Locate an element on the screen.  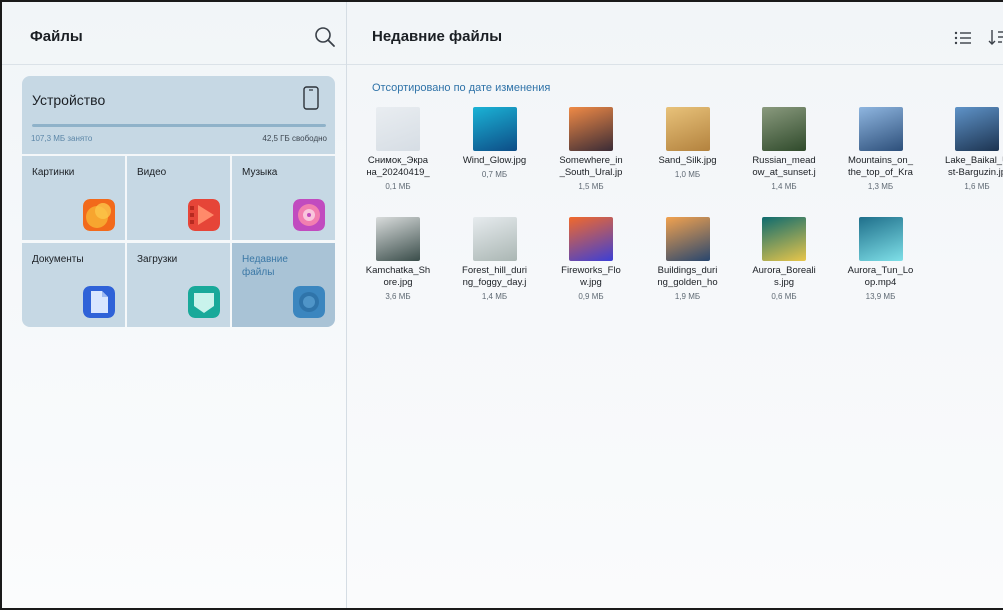
file-size: 0,6 МБ is located at coordinates (784, 296).